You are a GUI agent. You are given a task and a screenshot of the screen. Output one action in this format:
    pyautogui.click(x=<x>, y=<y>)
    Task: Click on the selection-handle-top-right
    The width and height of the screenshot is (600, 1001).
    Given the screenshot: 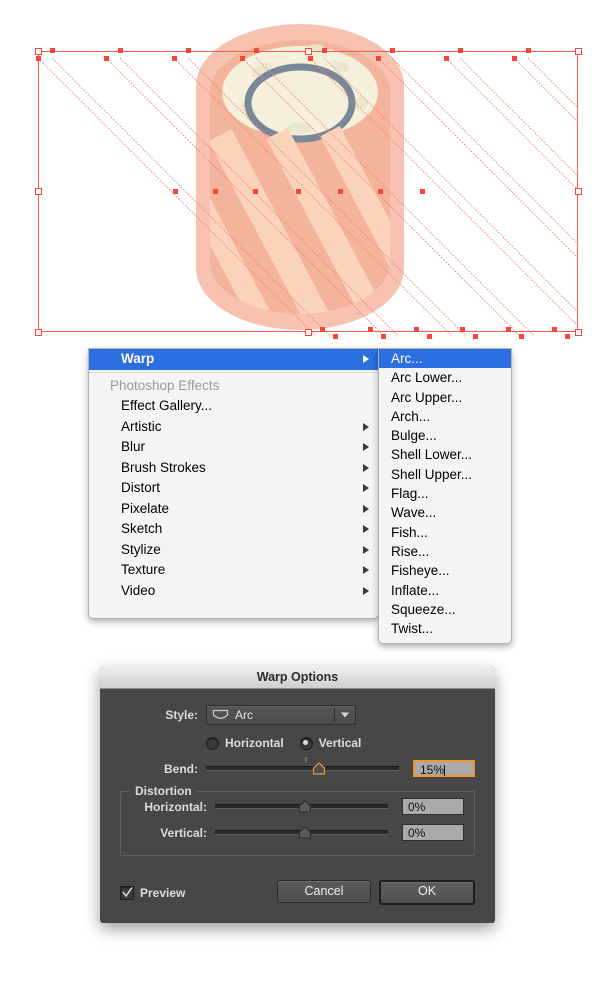 What is the action you would take?
    pyautogui.click(x=578, y=51)
    